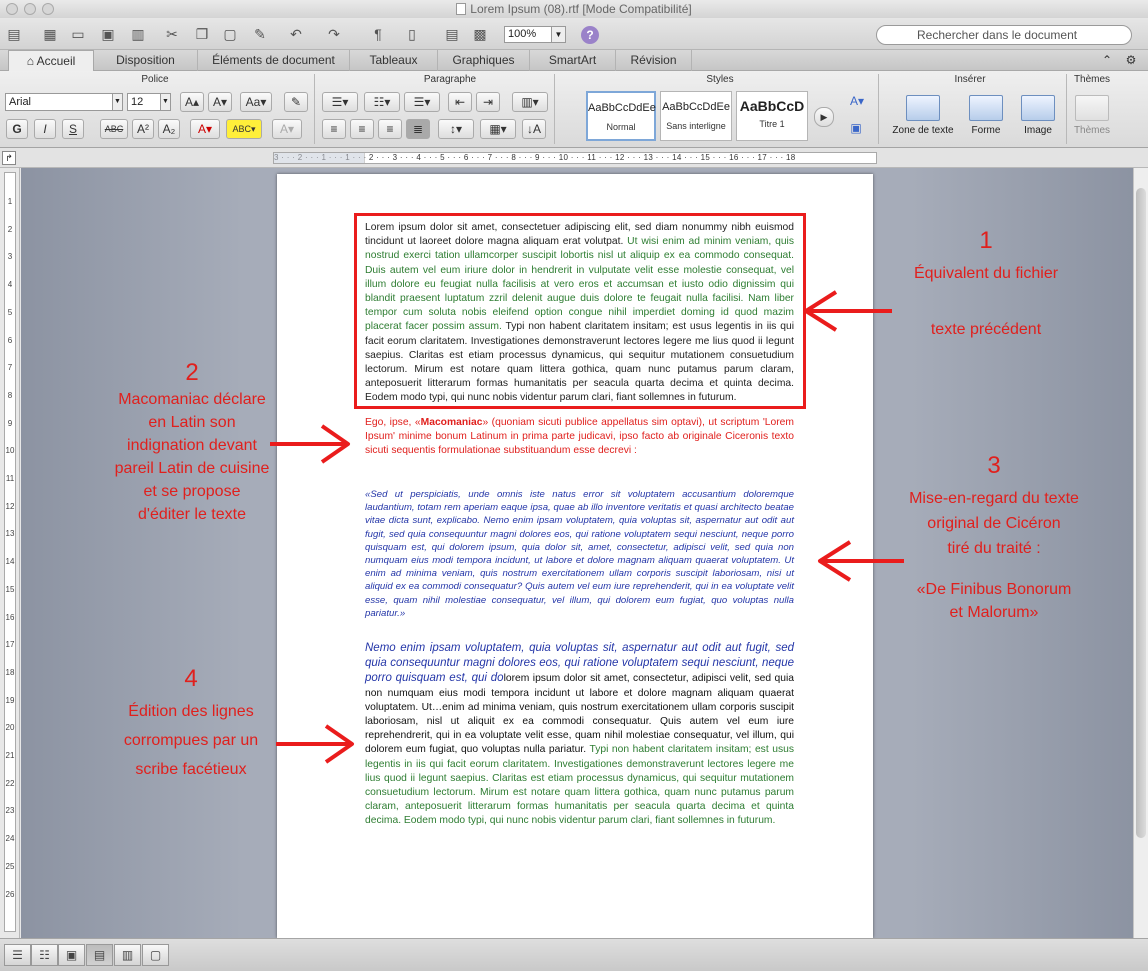 The width and height of the screenshot is (1148, 971). I want to click on styles-manage-icon: ▣, so click(856, 129).